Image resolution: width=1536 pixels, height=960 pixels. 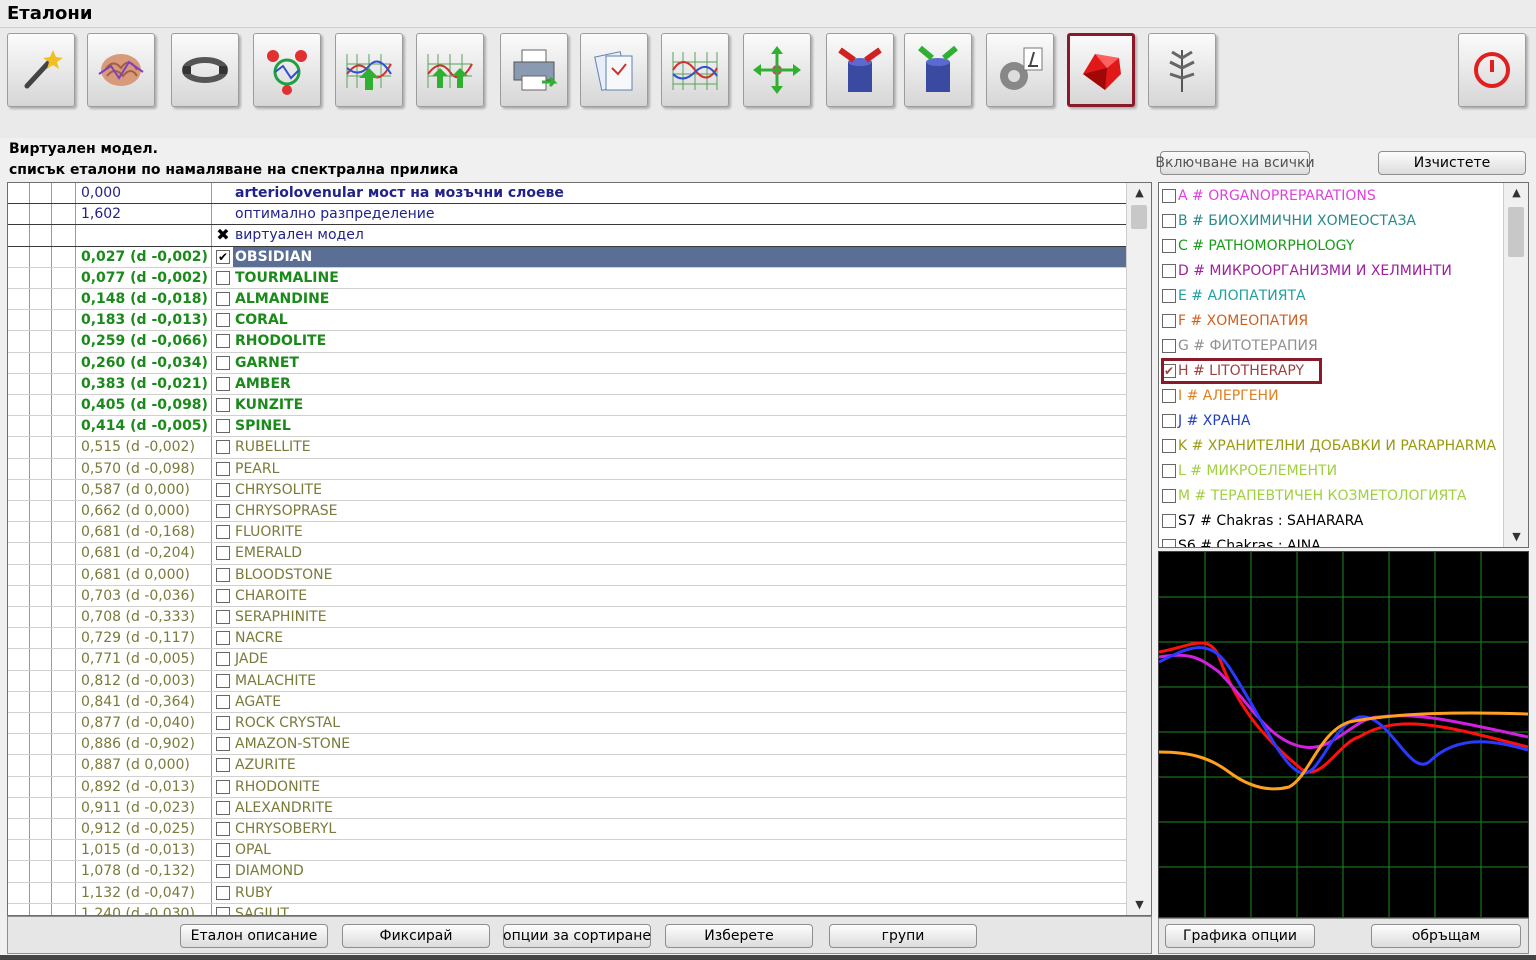 I want to click on table-row: 0,077 (d -0,002) TOURMALINE, so click(x=567, y=278).